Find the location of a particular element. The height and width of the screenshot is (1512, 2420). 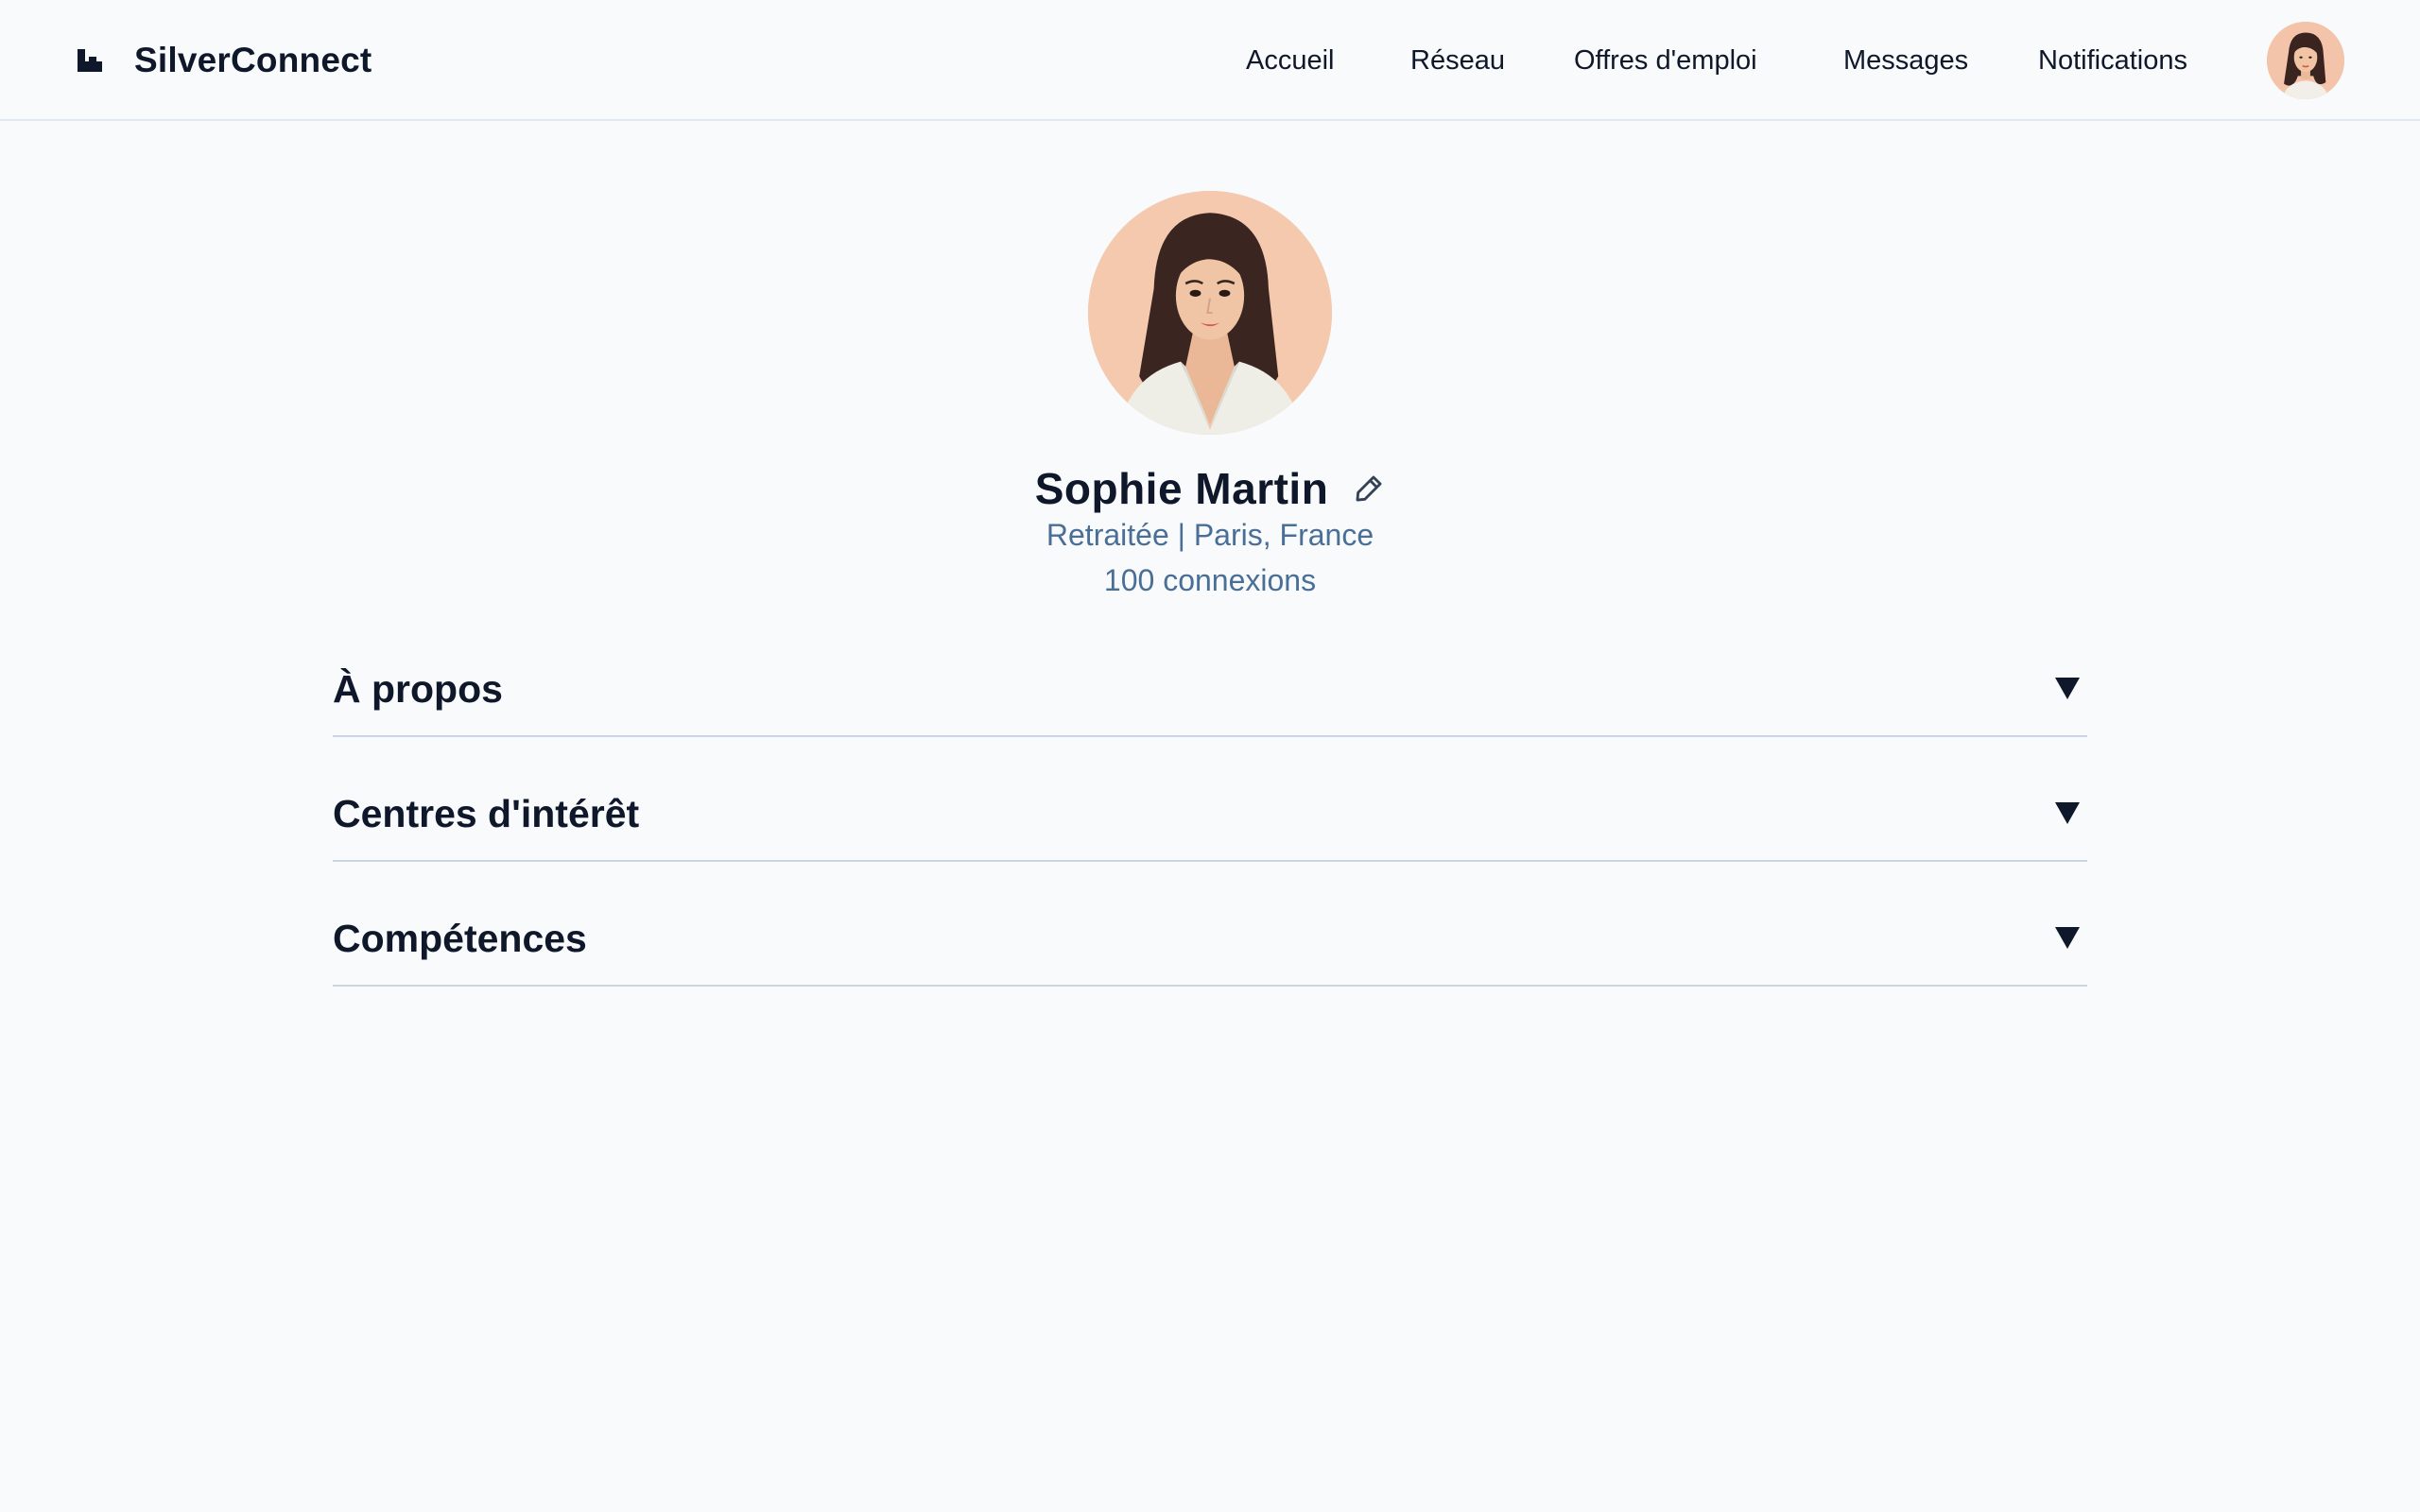

nav-item-messages: Messages is located at coordinates (1905, 60).